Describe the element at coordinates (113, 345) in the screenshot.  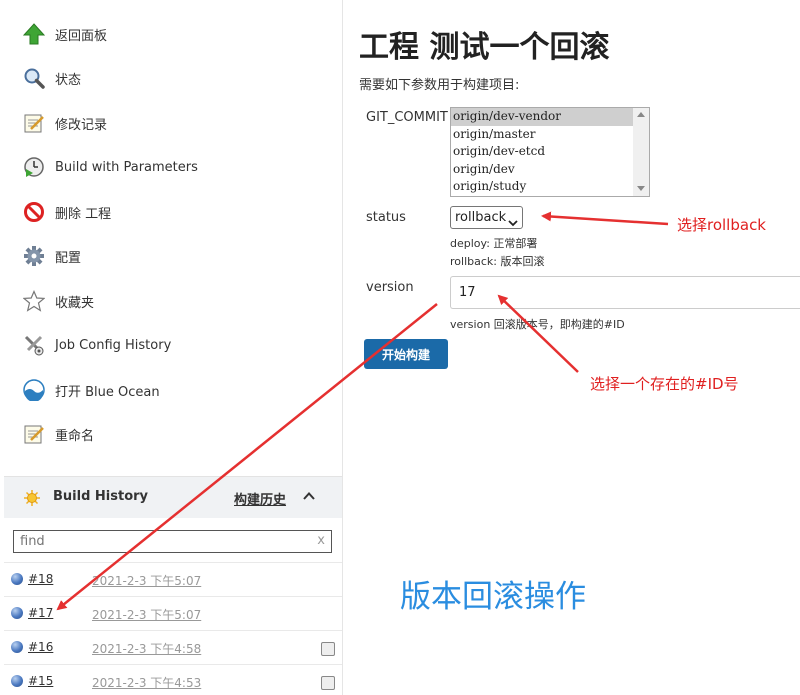
I see `sidebar-item-label: Job Config History` at that location.